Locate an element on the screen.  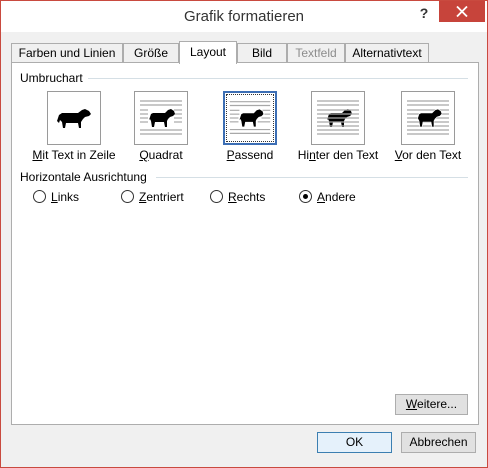
align-right-label: Rechts is located at coordinates (247, 197).